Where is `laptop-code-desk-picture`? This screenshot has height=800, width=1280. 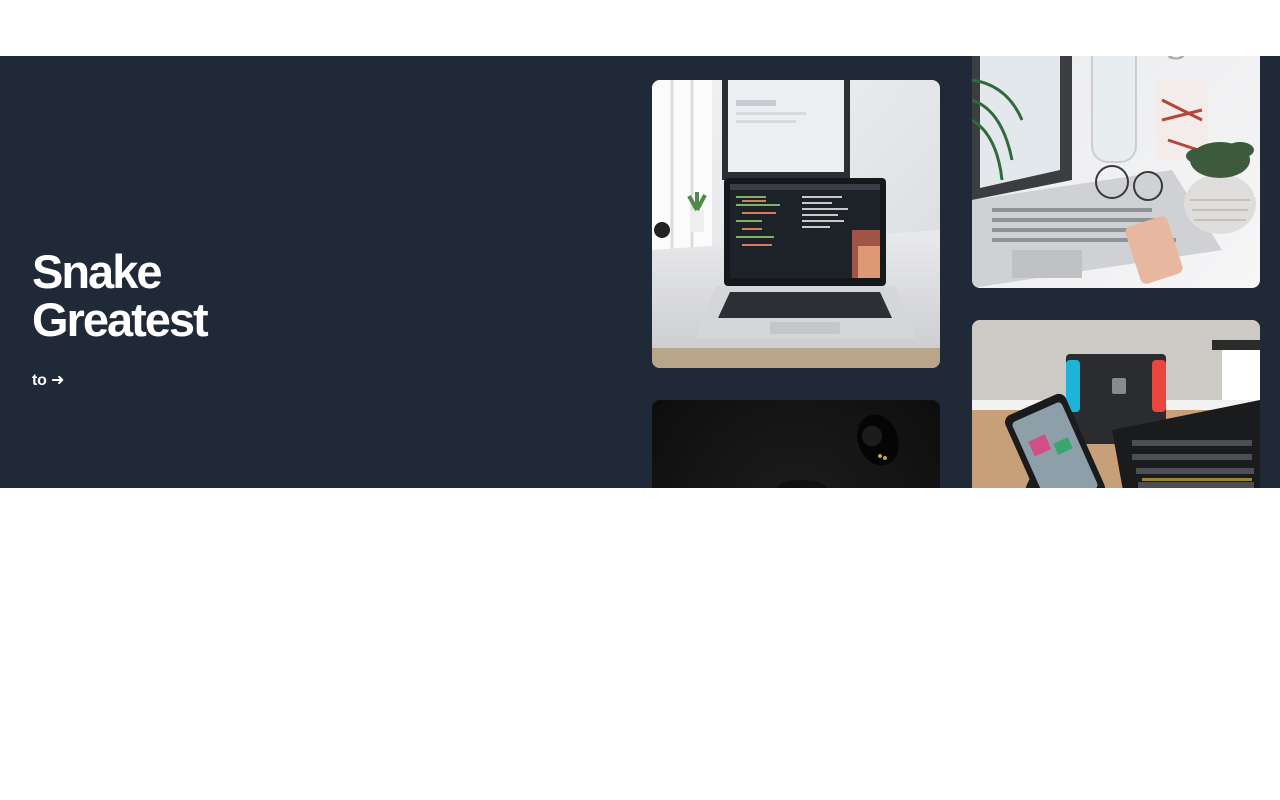
laptop-code-desk-picture is located at coordinates (796, 224).